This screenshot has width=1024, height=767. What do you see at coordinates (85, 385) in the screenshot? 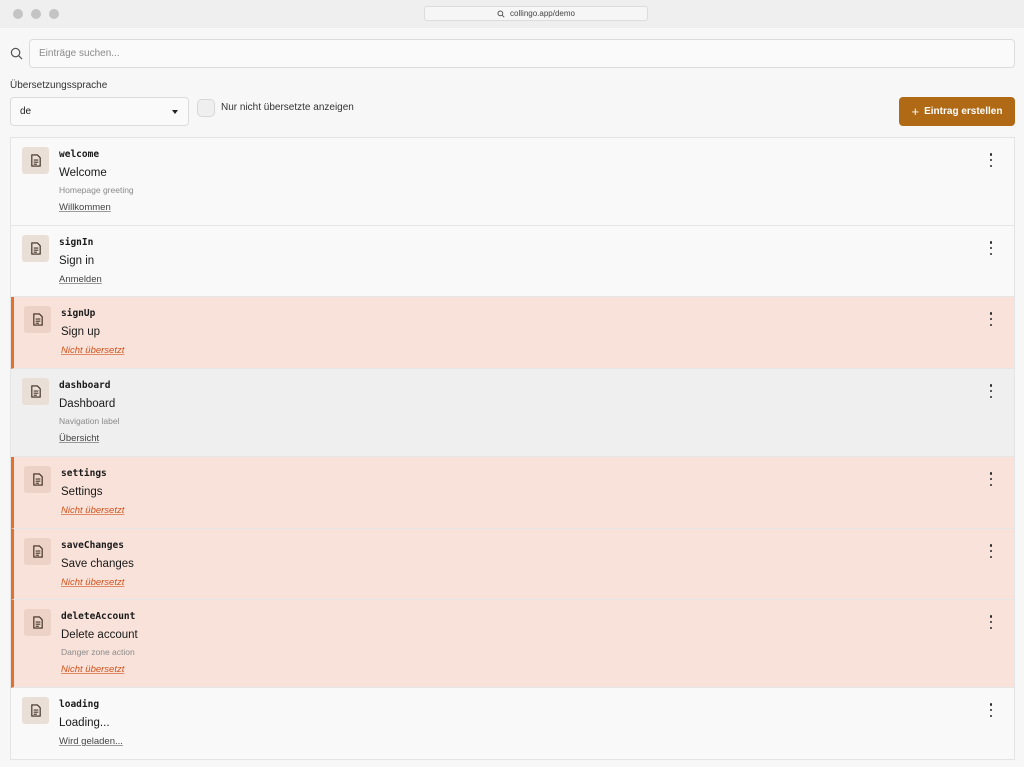
I see `entry-key: dashboard` at bounding box center [85, 385].